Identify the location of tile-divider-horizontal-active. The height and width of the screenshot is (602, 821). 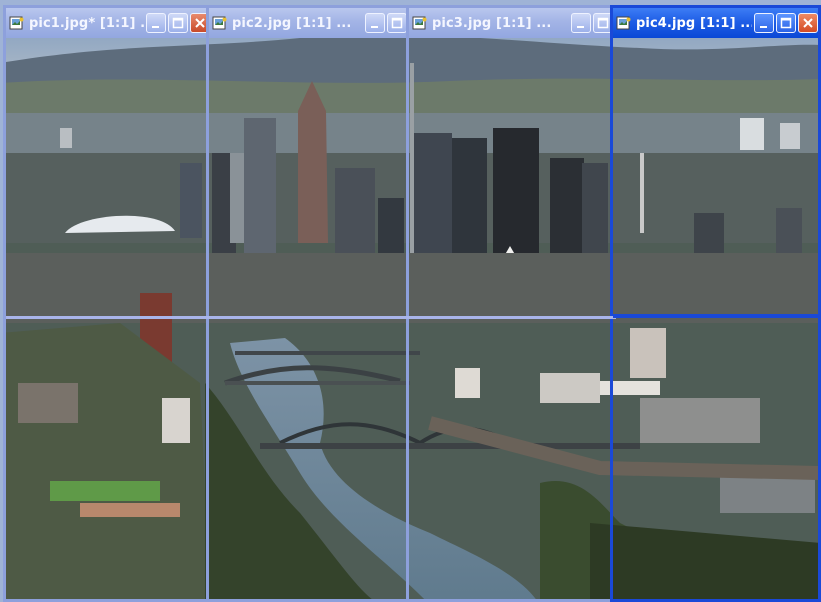
(715, 316).